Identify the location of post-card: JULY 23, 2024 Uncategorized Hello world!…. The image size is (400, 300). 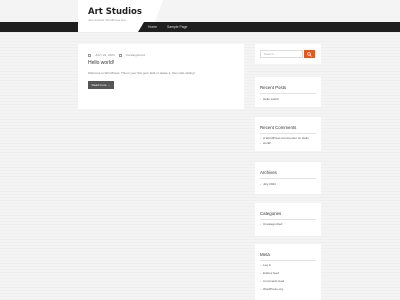
(161, 76).